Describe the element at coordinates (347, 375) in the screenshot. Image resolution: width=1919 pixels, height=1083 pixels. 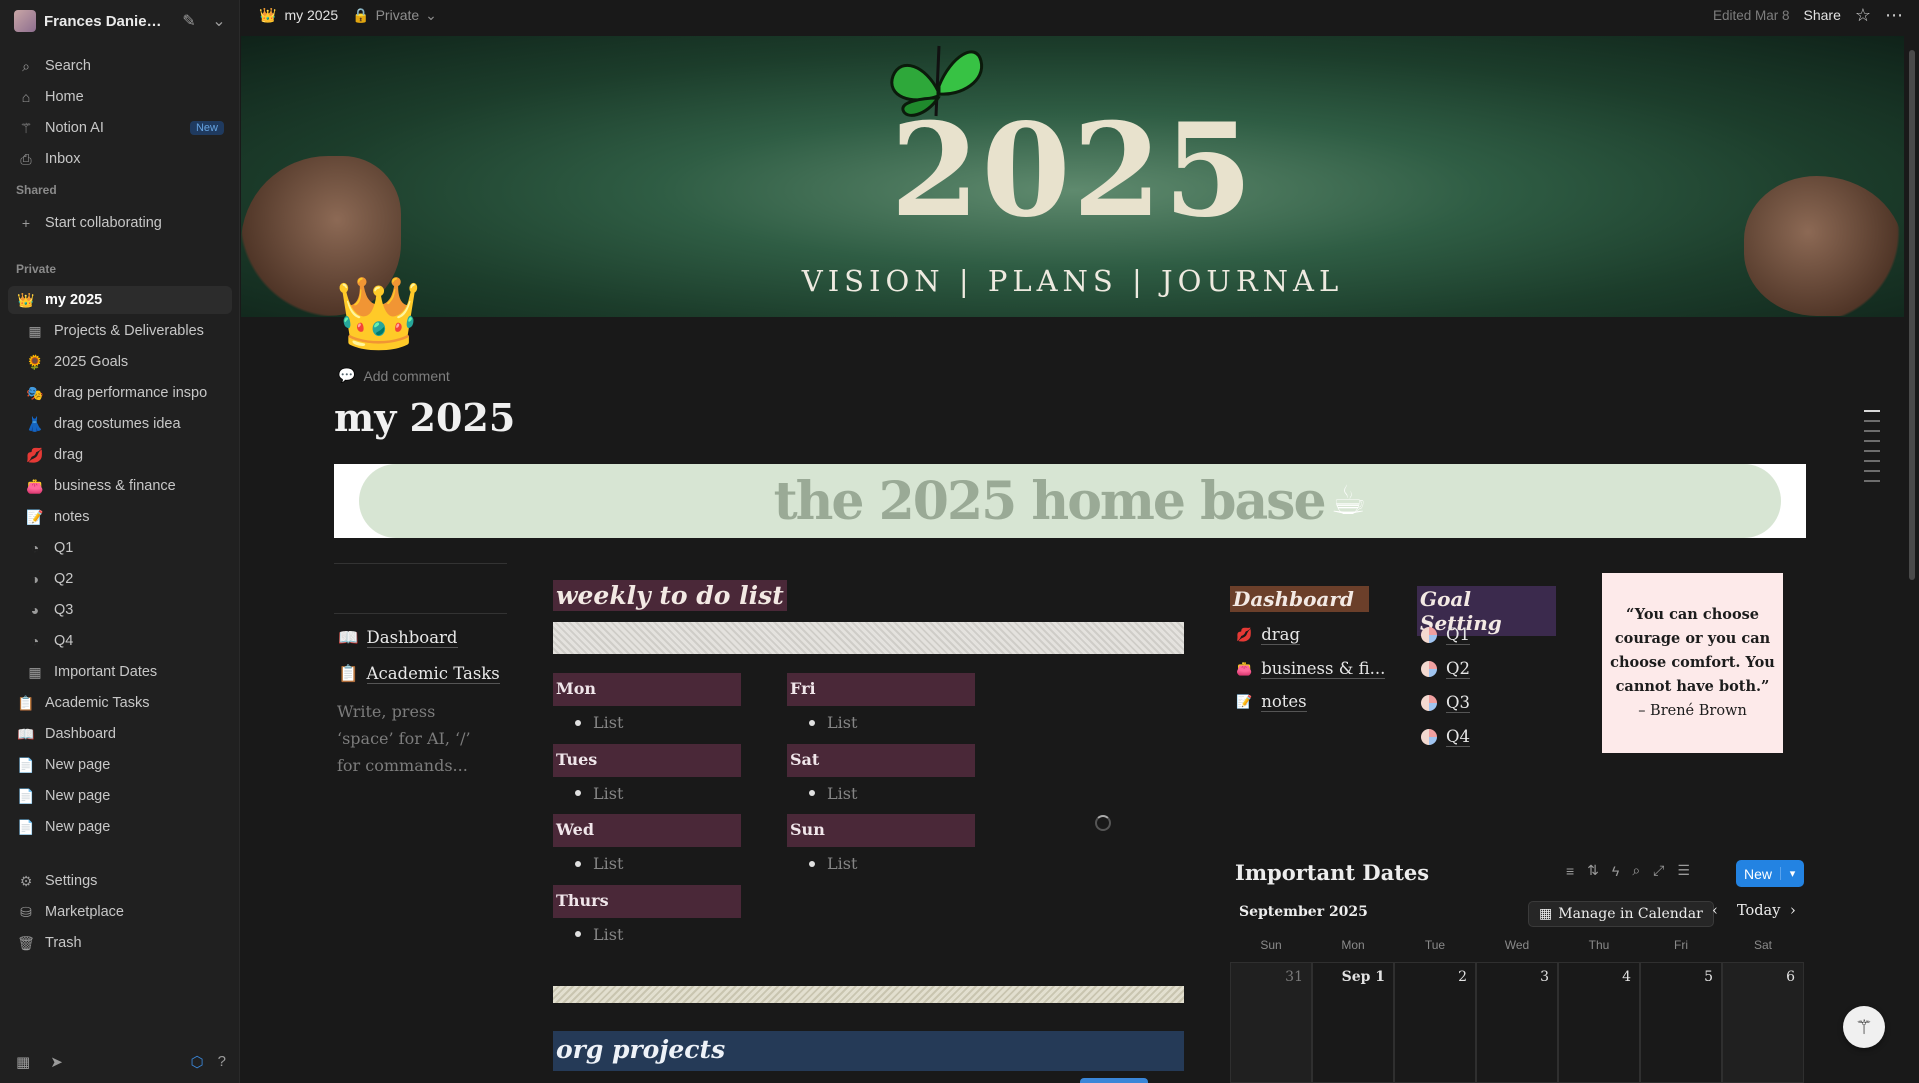
I see `comment-icon: 💬` at that location.